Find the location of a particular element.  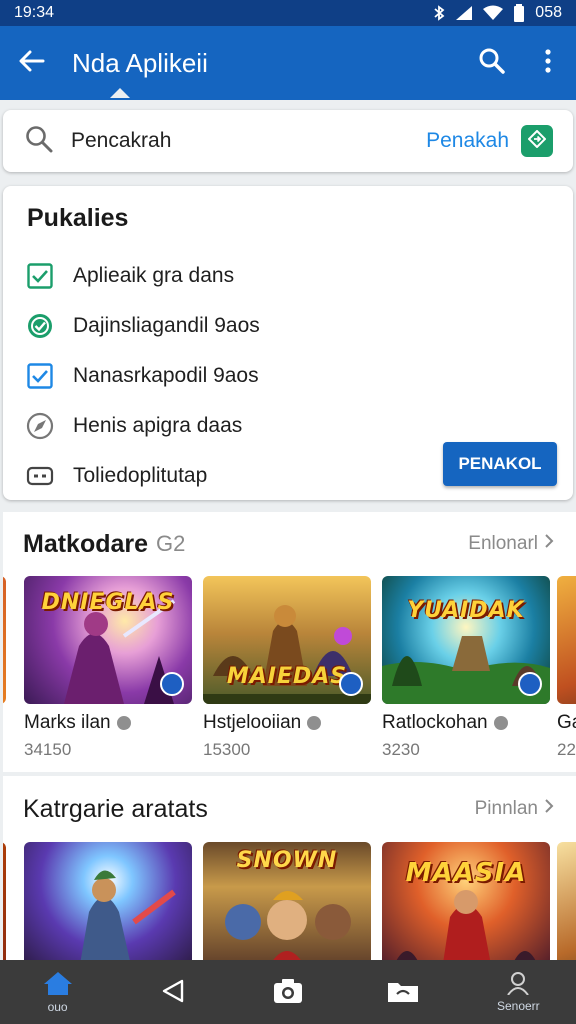

status-time: 19:34 is located at coordinates (34, 12).